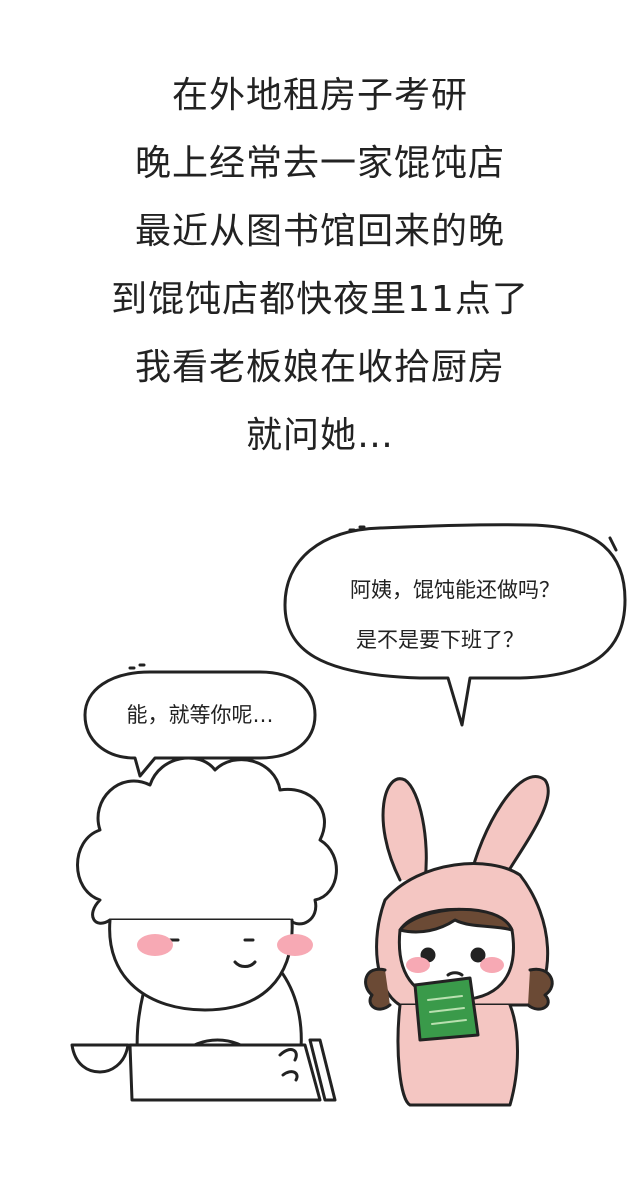 This screenshot has width=640, height=1181. What do you see at coordinates (155, 945) in the screenshot?
I see `aunt-blush-left` at bounding box center [155, 945].